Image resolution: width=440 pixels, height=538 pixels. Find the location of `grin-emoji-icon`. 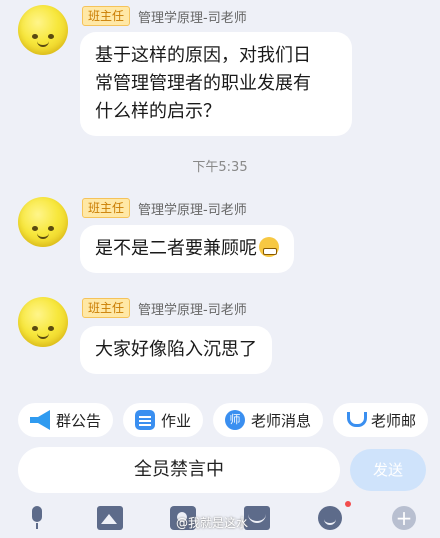

grin-emoji-icon is located at coordinates (269, 247).